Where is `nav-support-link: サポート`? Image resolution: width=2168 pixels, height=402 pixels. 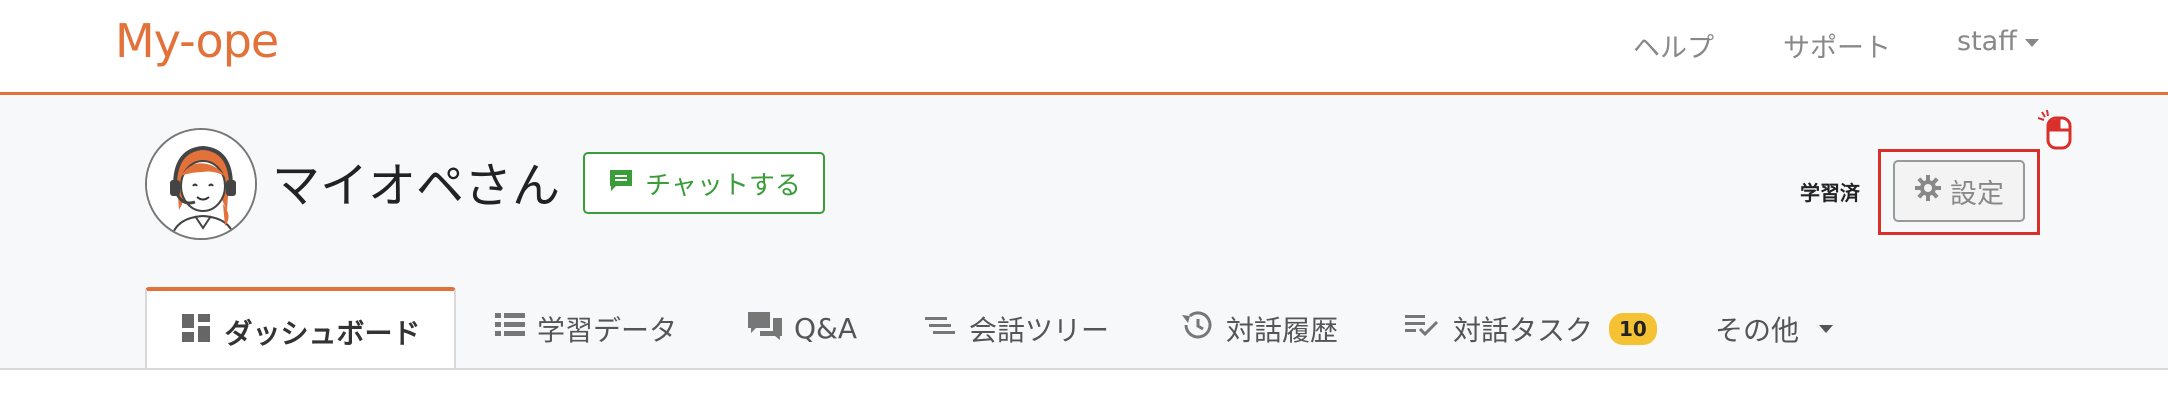
nav-support-link: サポート is located at coordinates (1837, 45).